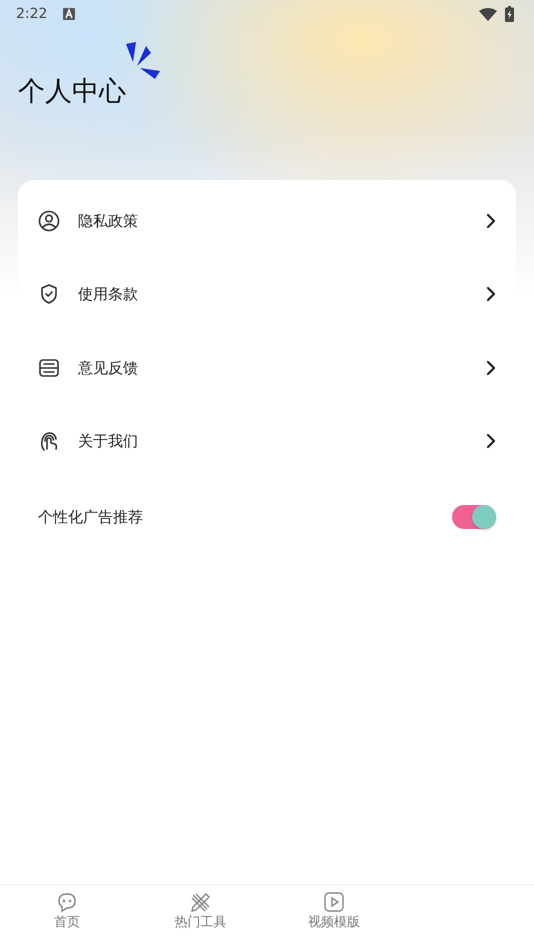 Image resolution: width=534 pixels, height=950 pixels. I want to click on menu-item-label: 意见反馈, so click(108, 367).